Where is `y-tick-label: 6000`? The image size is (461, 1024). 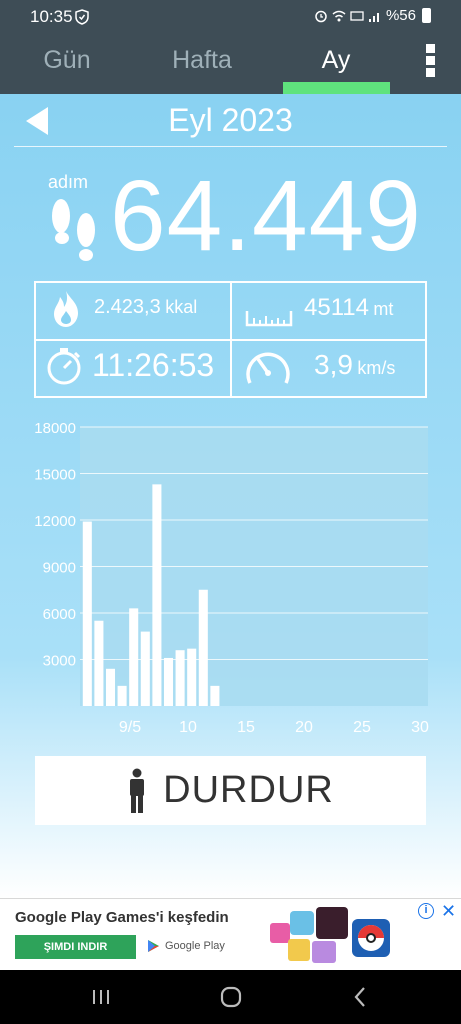
y-tick-label: 6000 is located at coordinates (59, 614).